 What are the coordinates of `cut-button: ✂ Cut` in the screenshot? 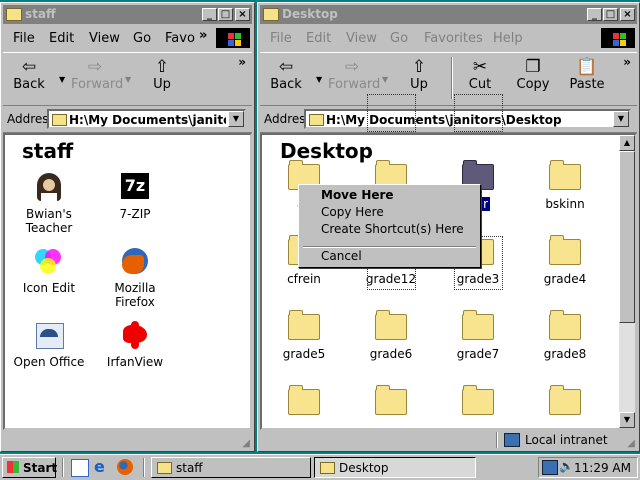 It's located at (480, 74).